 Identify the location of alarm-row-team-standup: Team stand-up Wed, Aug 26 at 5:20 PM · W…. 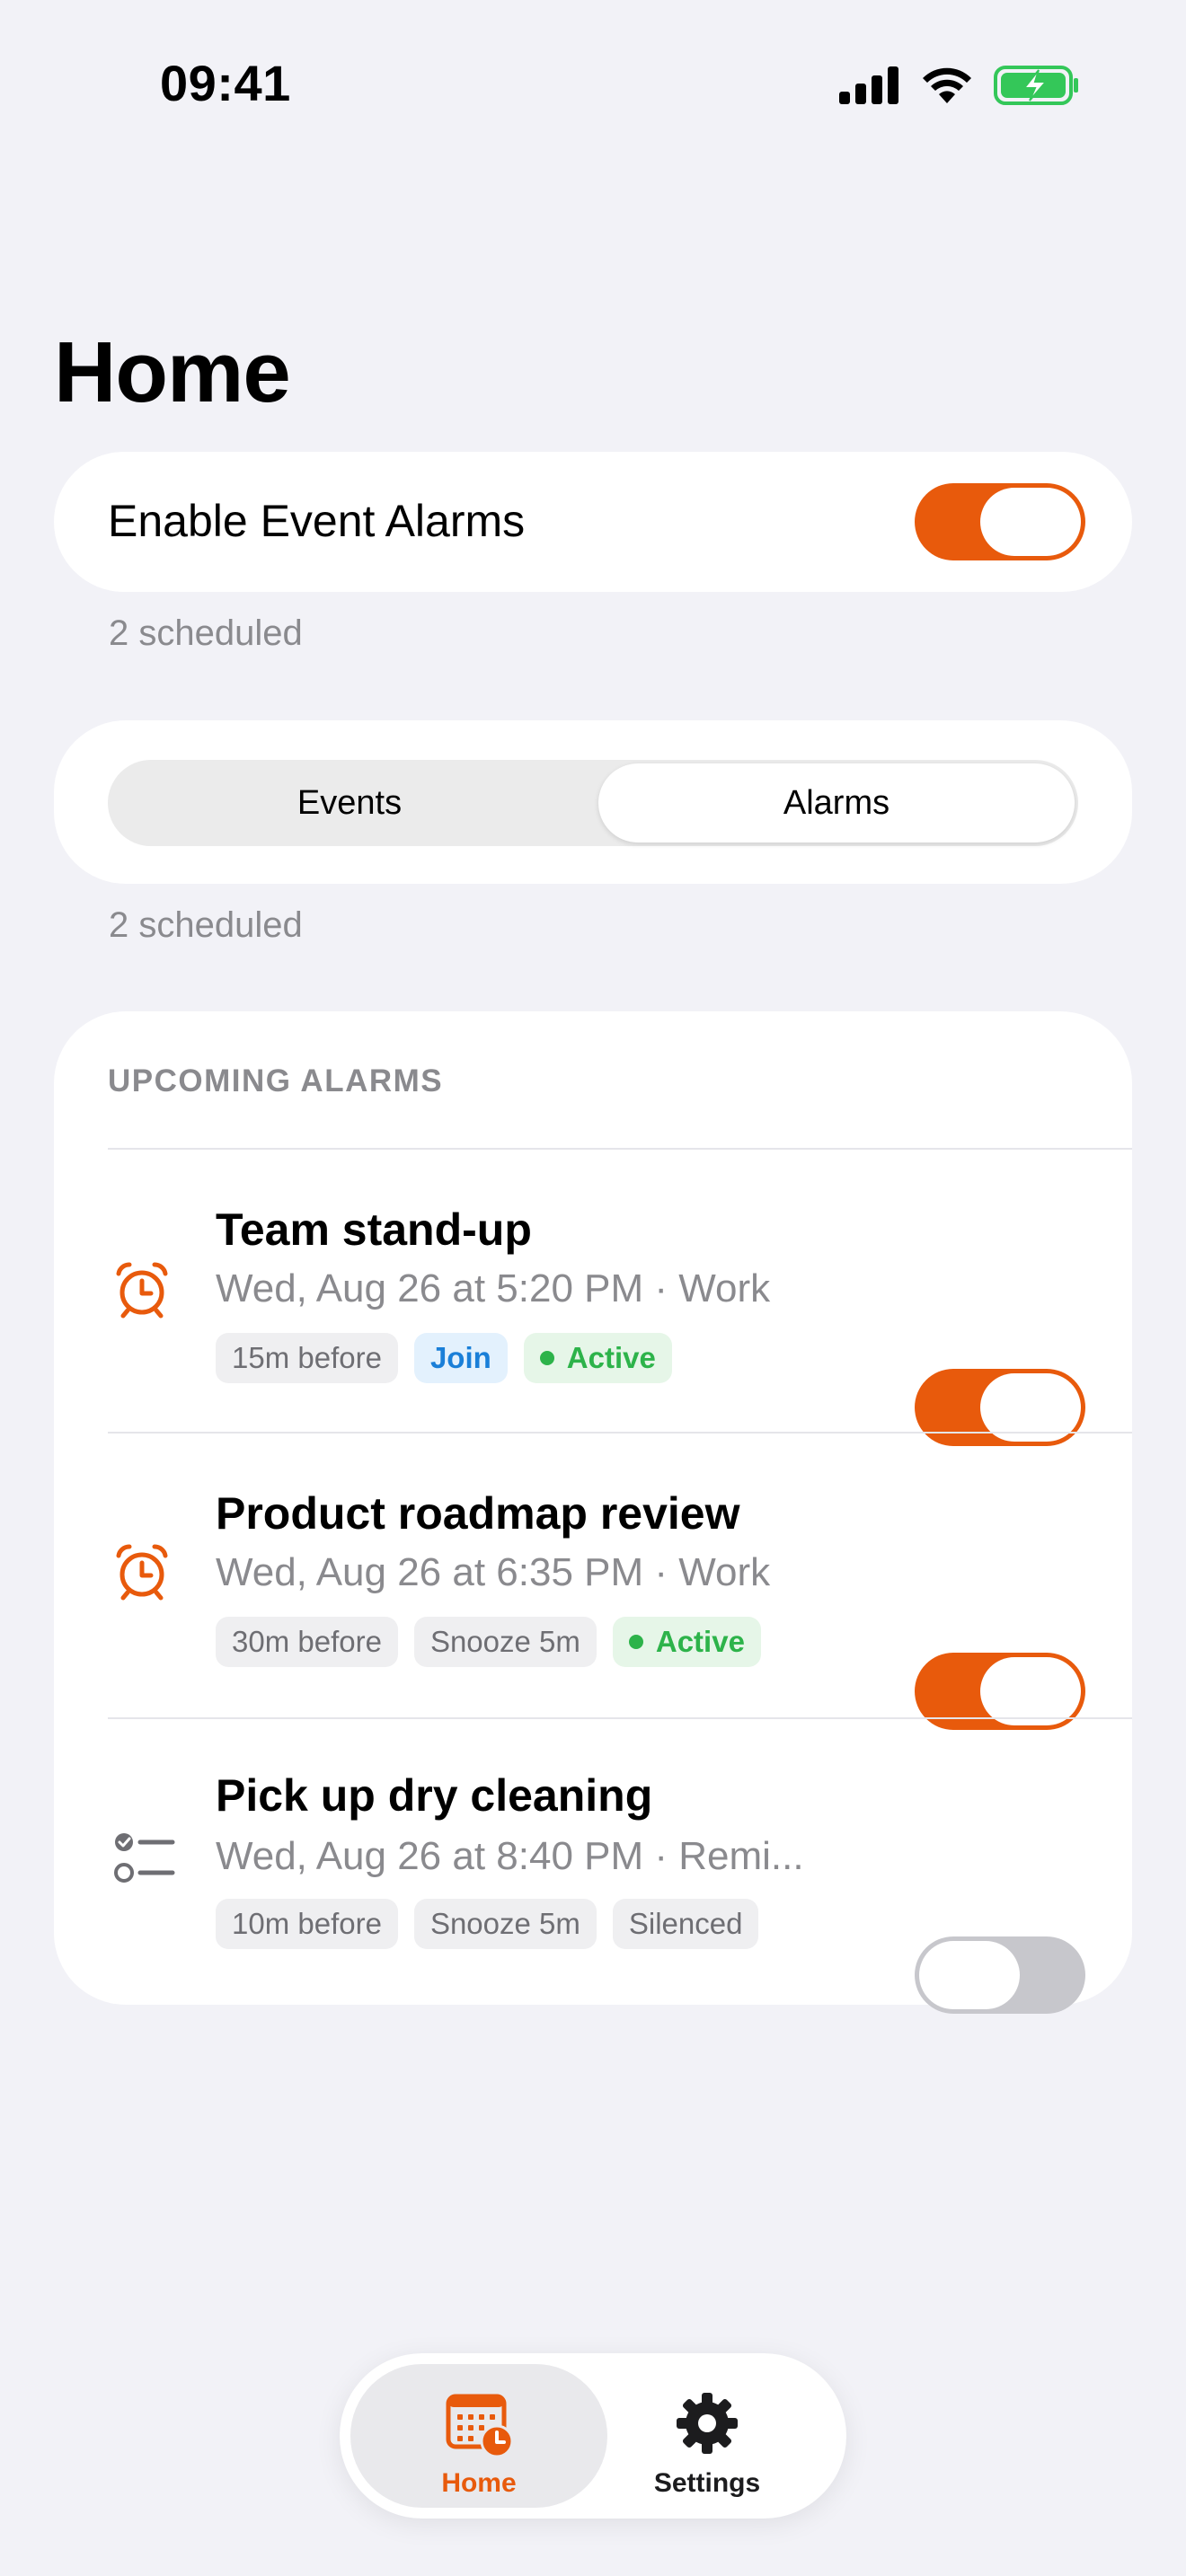
(593, 1298).